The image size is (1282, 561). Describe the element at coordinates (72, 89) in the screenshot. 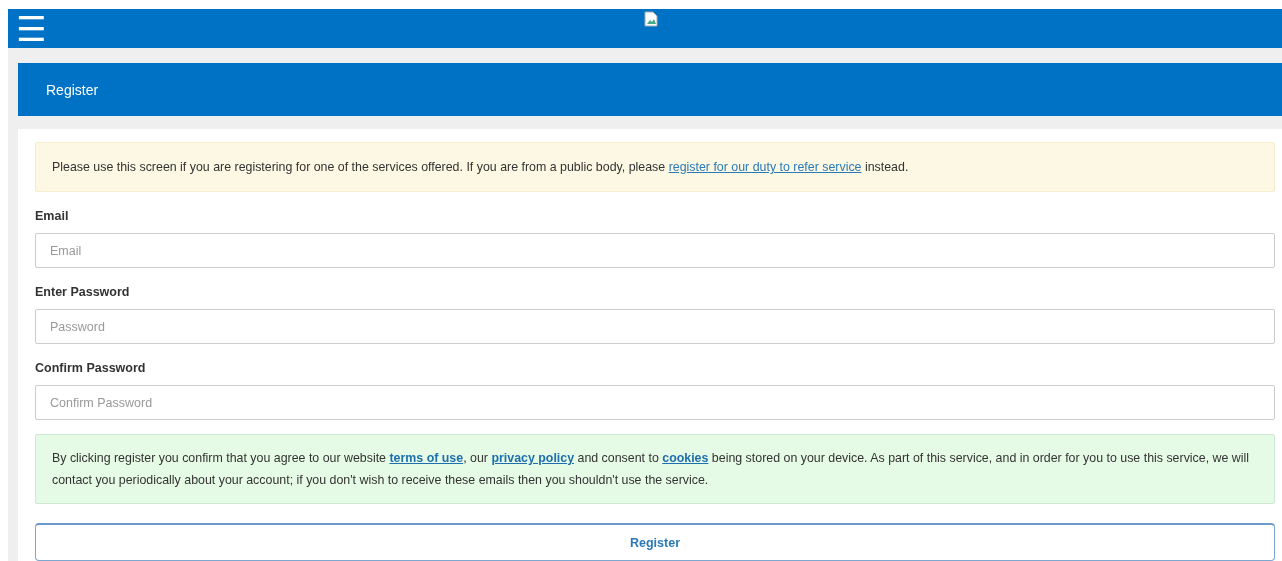

I see `panel-title: Register` at that location.